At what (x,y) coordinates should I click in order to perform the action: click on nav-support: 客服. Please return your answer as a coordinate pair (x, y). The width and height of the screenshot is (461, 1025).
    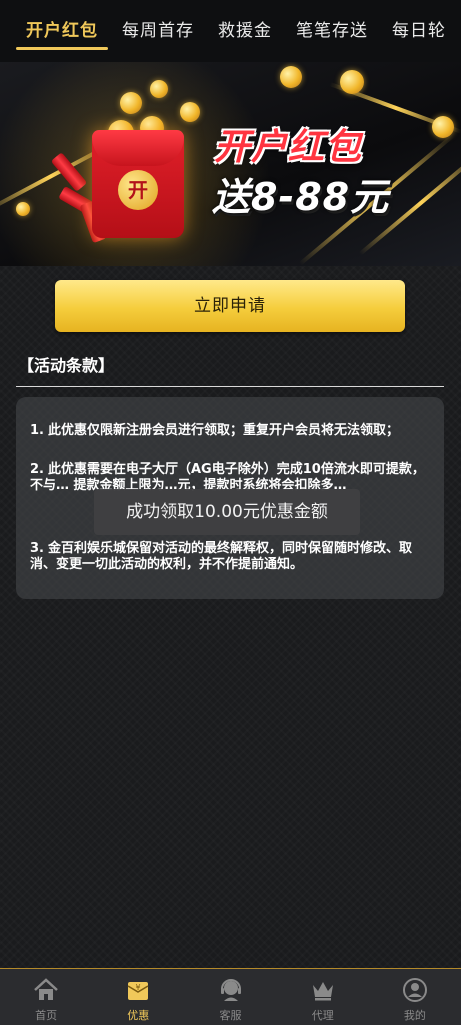
    Looking at the image, I should click on (230, 997).